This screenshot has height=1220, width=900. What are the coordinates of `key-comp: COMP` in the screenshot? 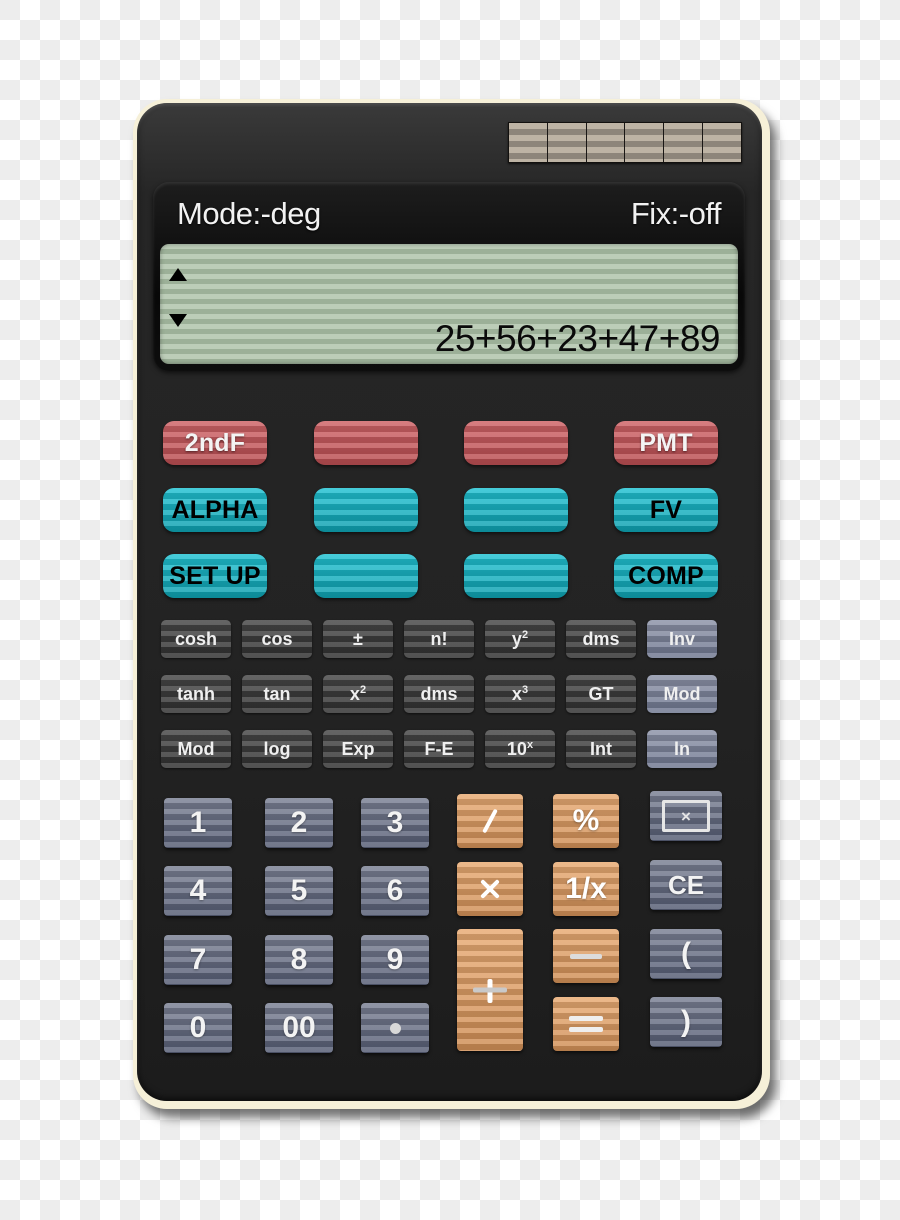 It's located at (666, 576).